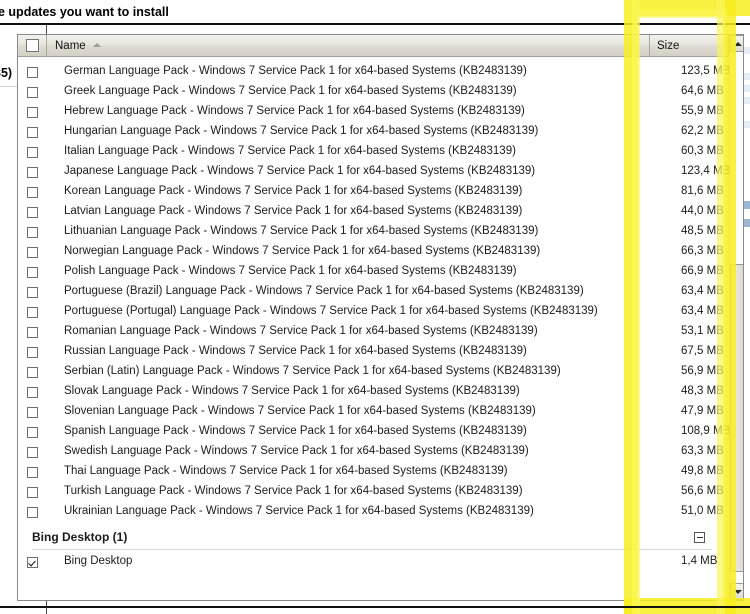  Describe the element at coordinates (372, 549) in the screenshot. I see `group-underline` at that location.